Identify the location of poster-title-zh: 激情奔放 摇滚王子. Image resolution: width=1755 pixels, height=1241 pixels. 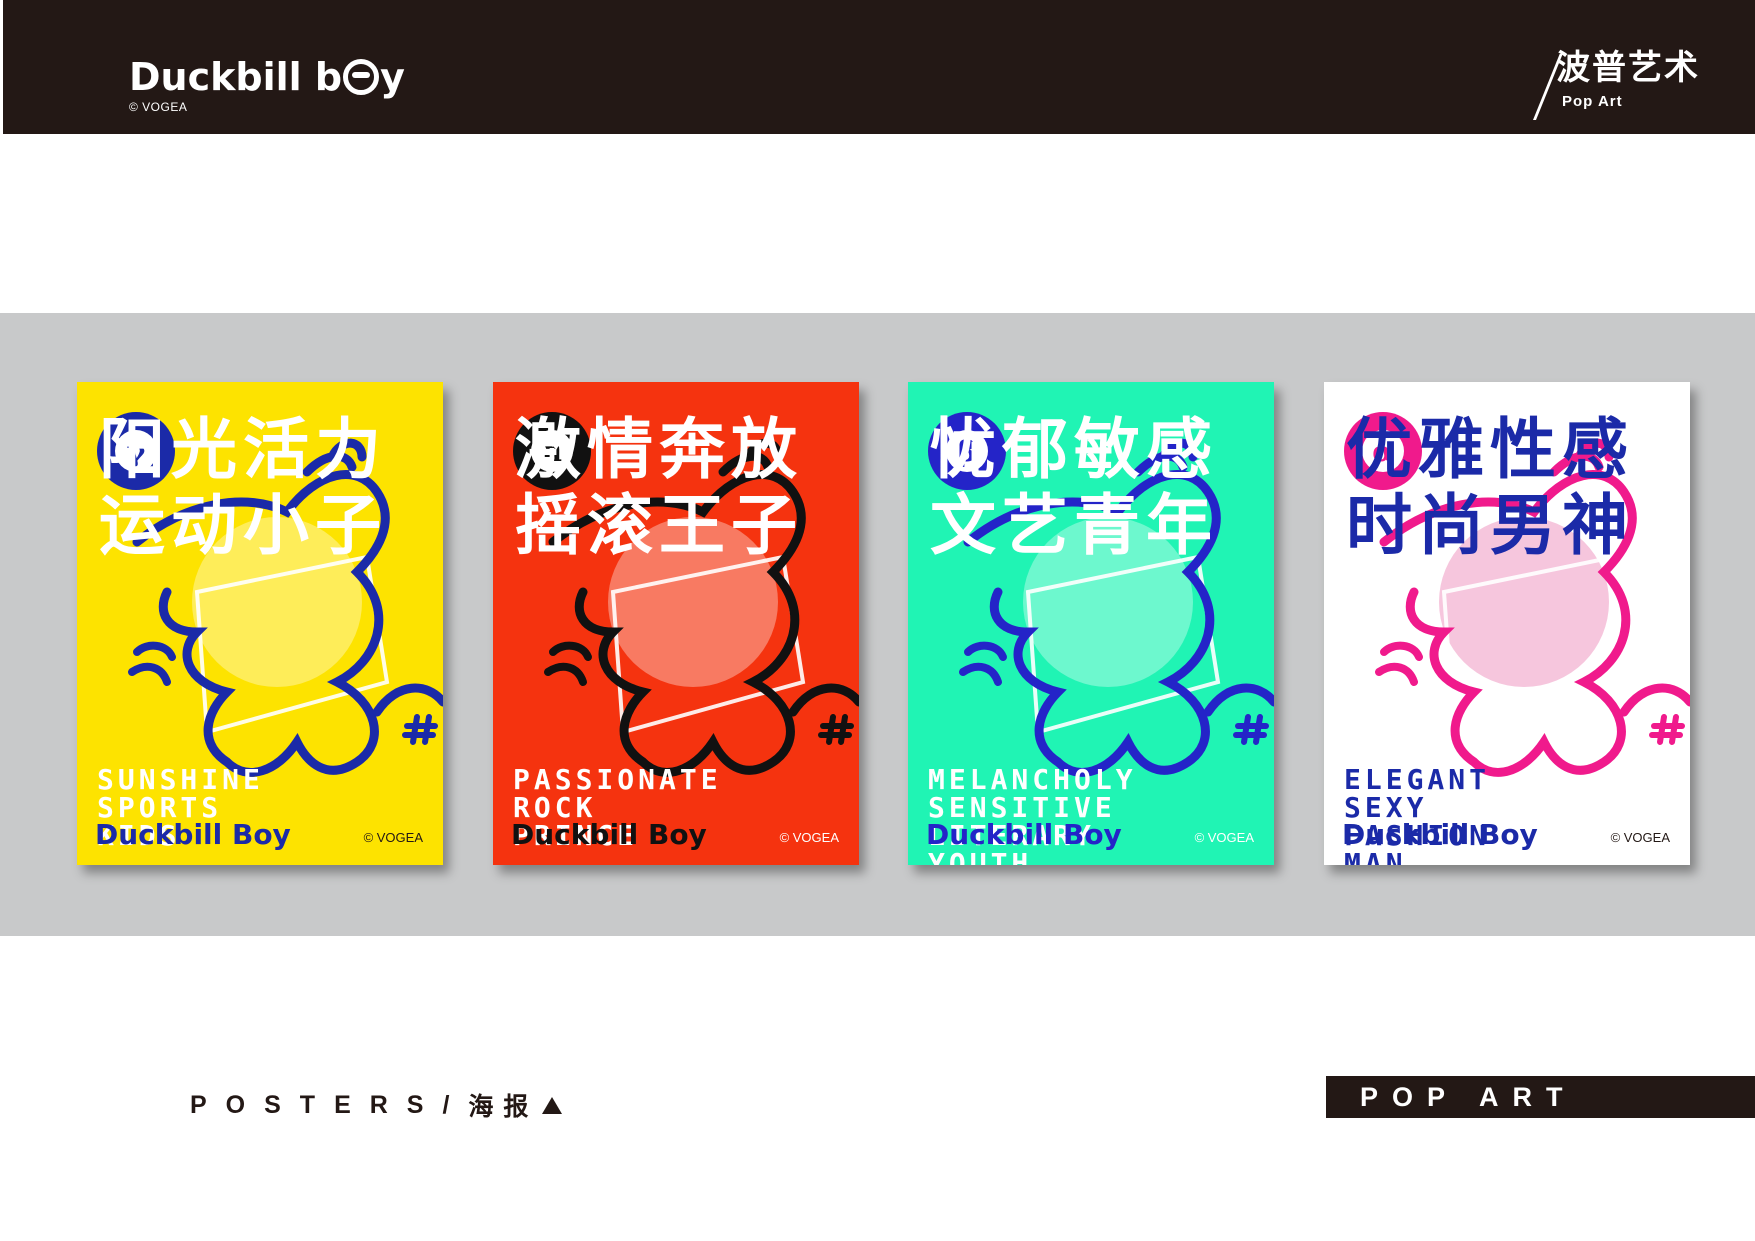
(675, 488).